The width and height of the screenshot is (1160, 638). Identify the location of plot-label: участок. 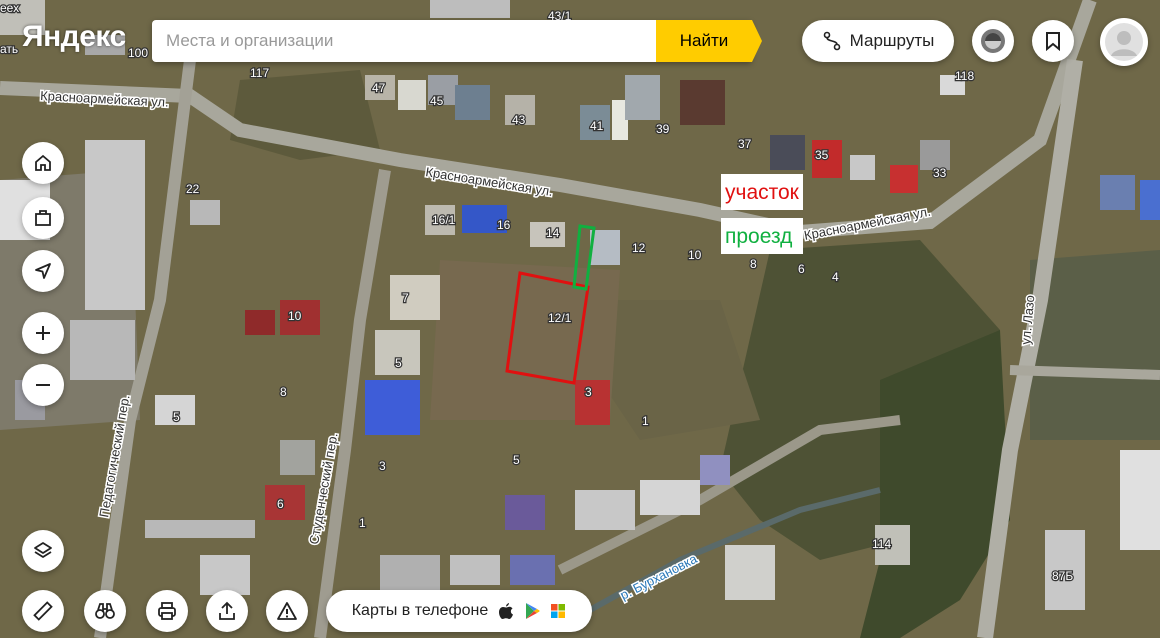
(762, 192).